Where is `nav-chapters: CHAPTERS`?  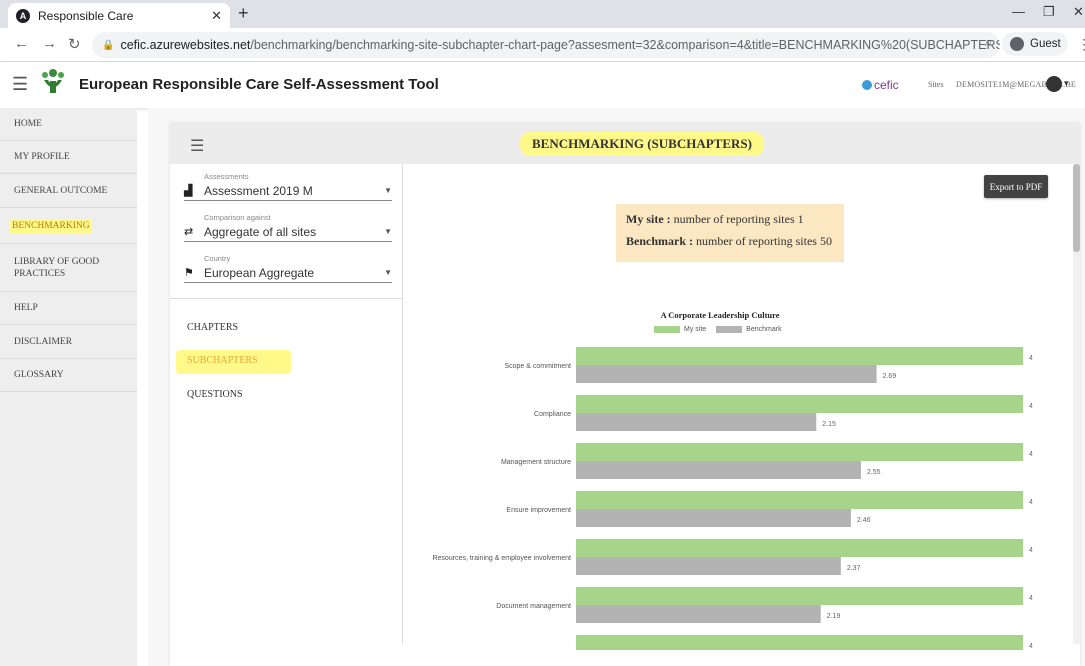
nav-chapters: CHAPTERS is located at coordinates (212, 327).